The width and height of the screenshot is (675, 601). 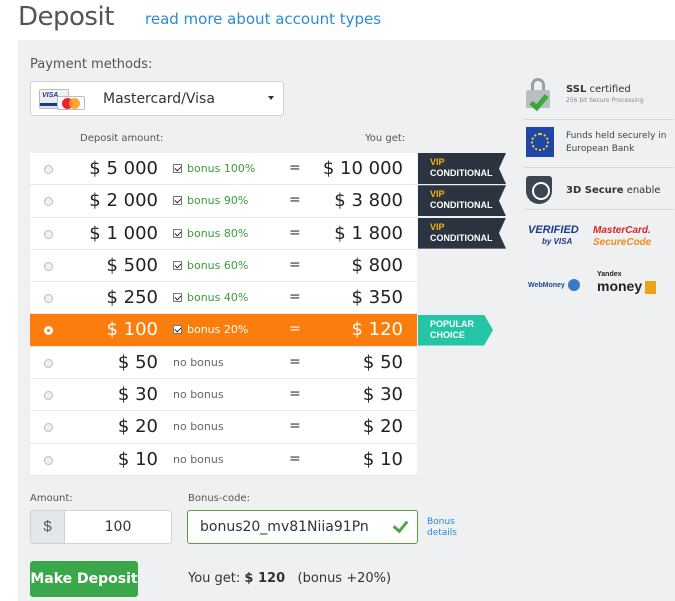 What do you see at coordinates (377, 265) in the screenshot?
I see `you-get-amount: $ 800` at bounding box center [377, 265].